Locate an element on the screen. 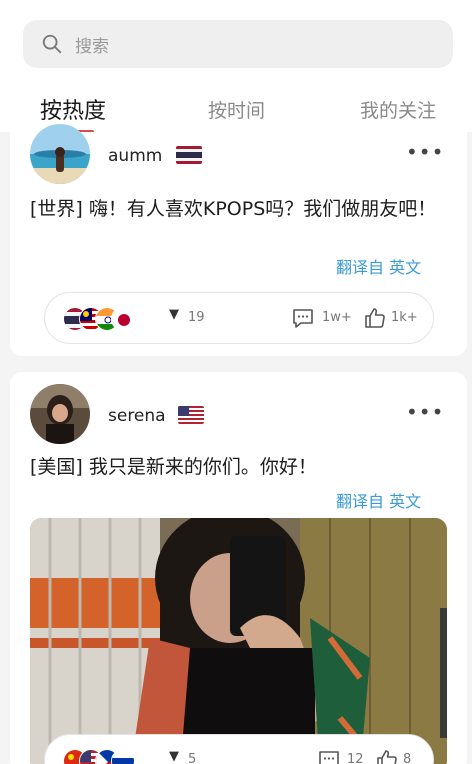 This screenshot has width=472, height=764. search-bar: 搜索 is located at coordinates (238, 44).